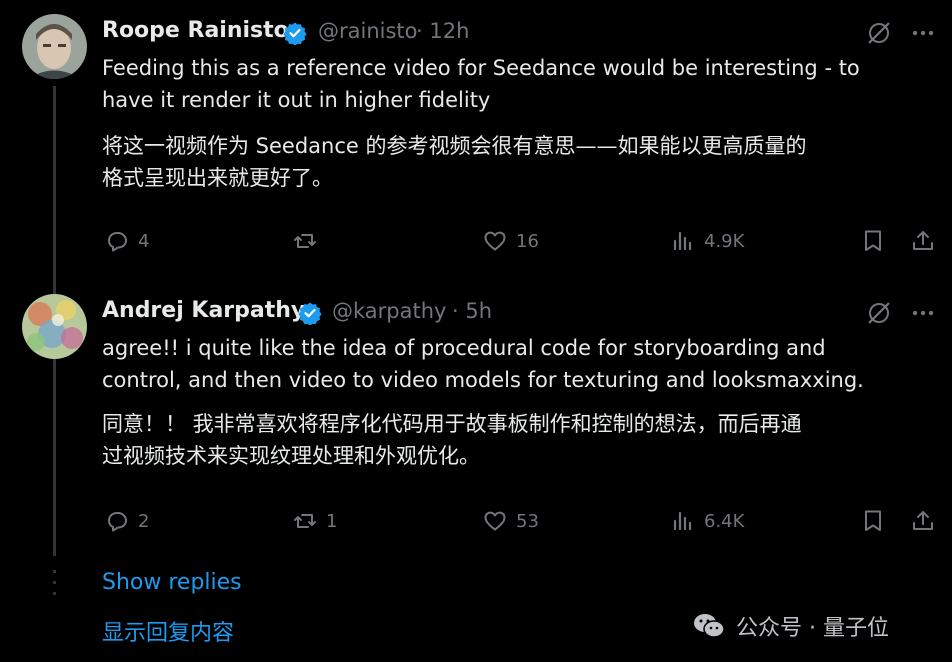 The image size is (952, 662). Describe the element at coordinates (195, 30) in the screenshot. I see `author-name: Roope Rainisto` at that location.